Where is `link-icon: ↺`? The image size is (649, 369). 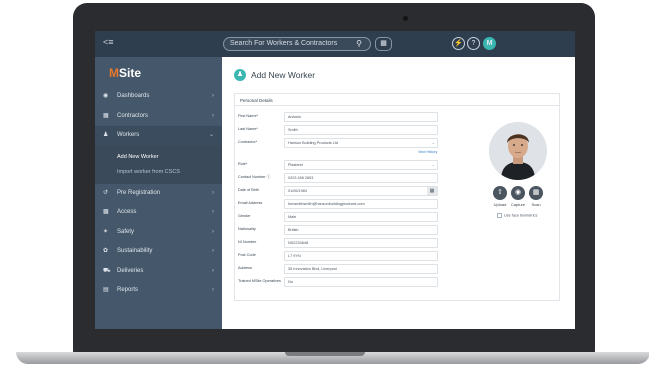
link-icon: ↺ is located at coordinates (106, 192).